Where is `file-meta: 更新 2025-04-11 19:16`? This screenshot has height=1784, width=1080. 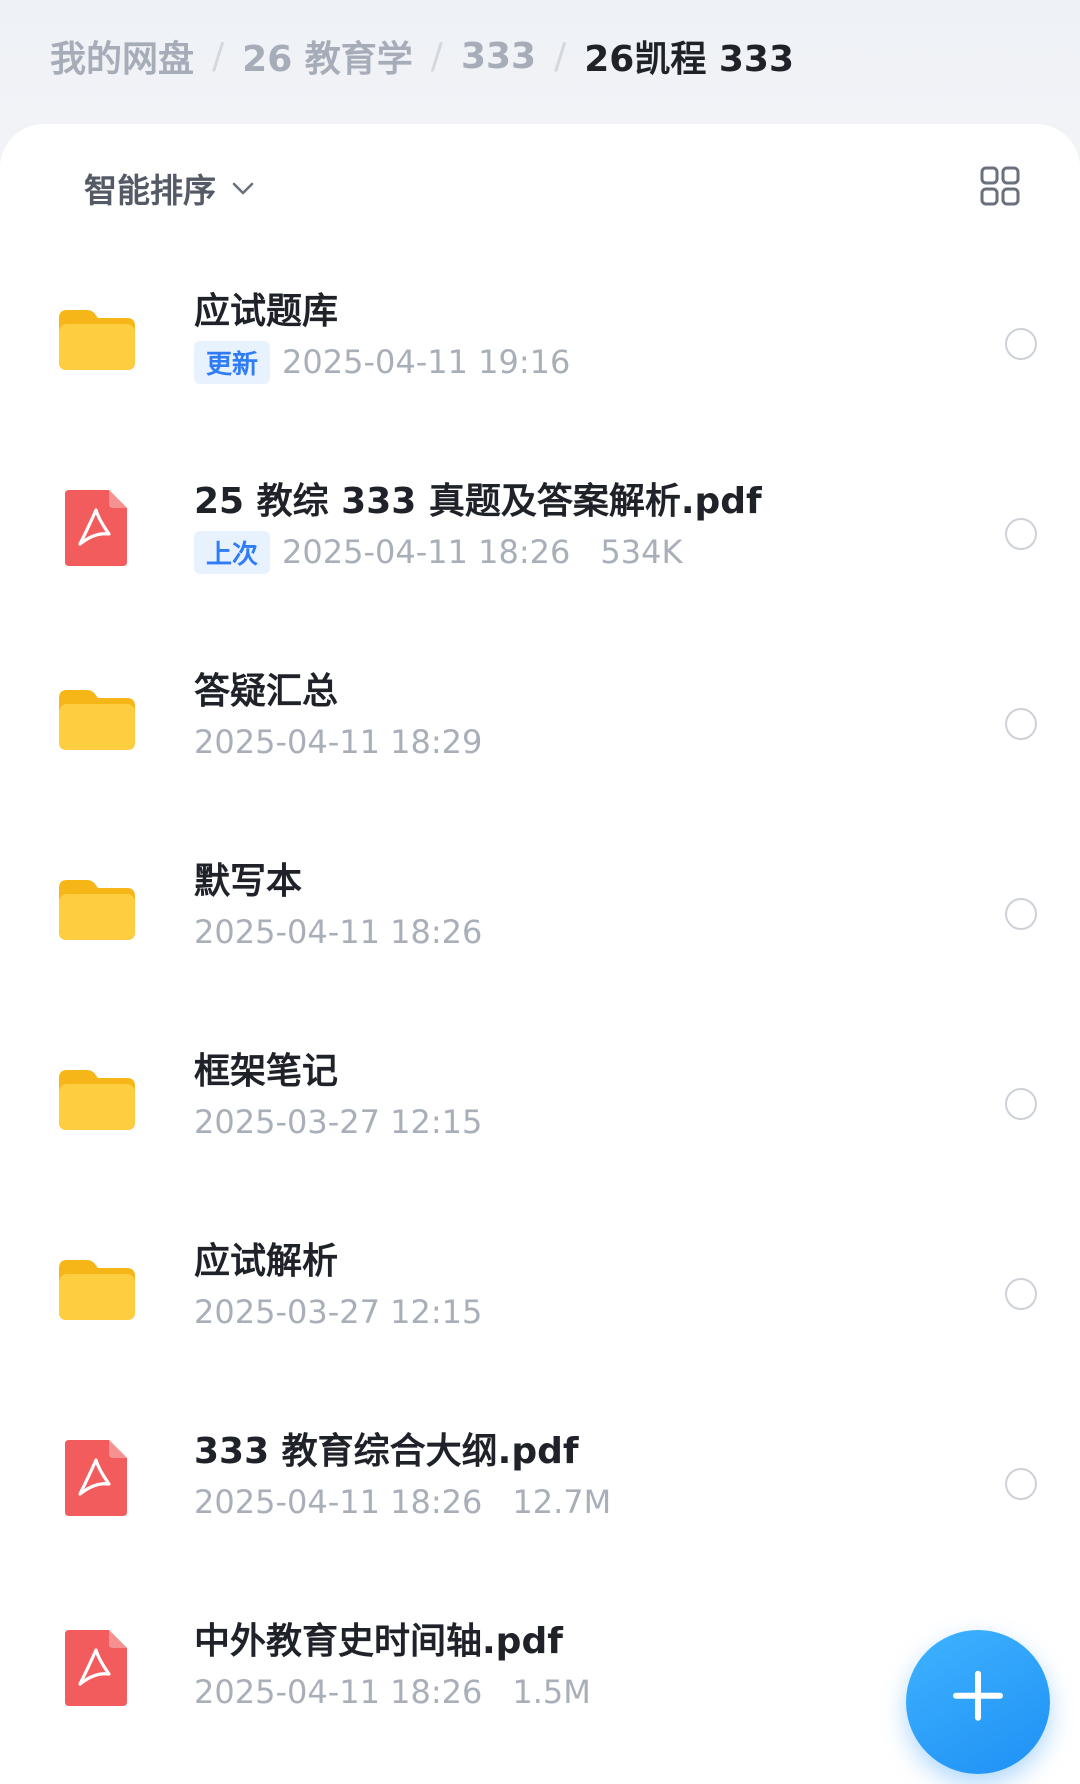
file-meta: 更新 2025-04-11 19:16 is located at coordinates (382, 362).